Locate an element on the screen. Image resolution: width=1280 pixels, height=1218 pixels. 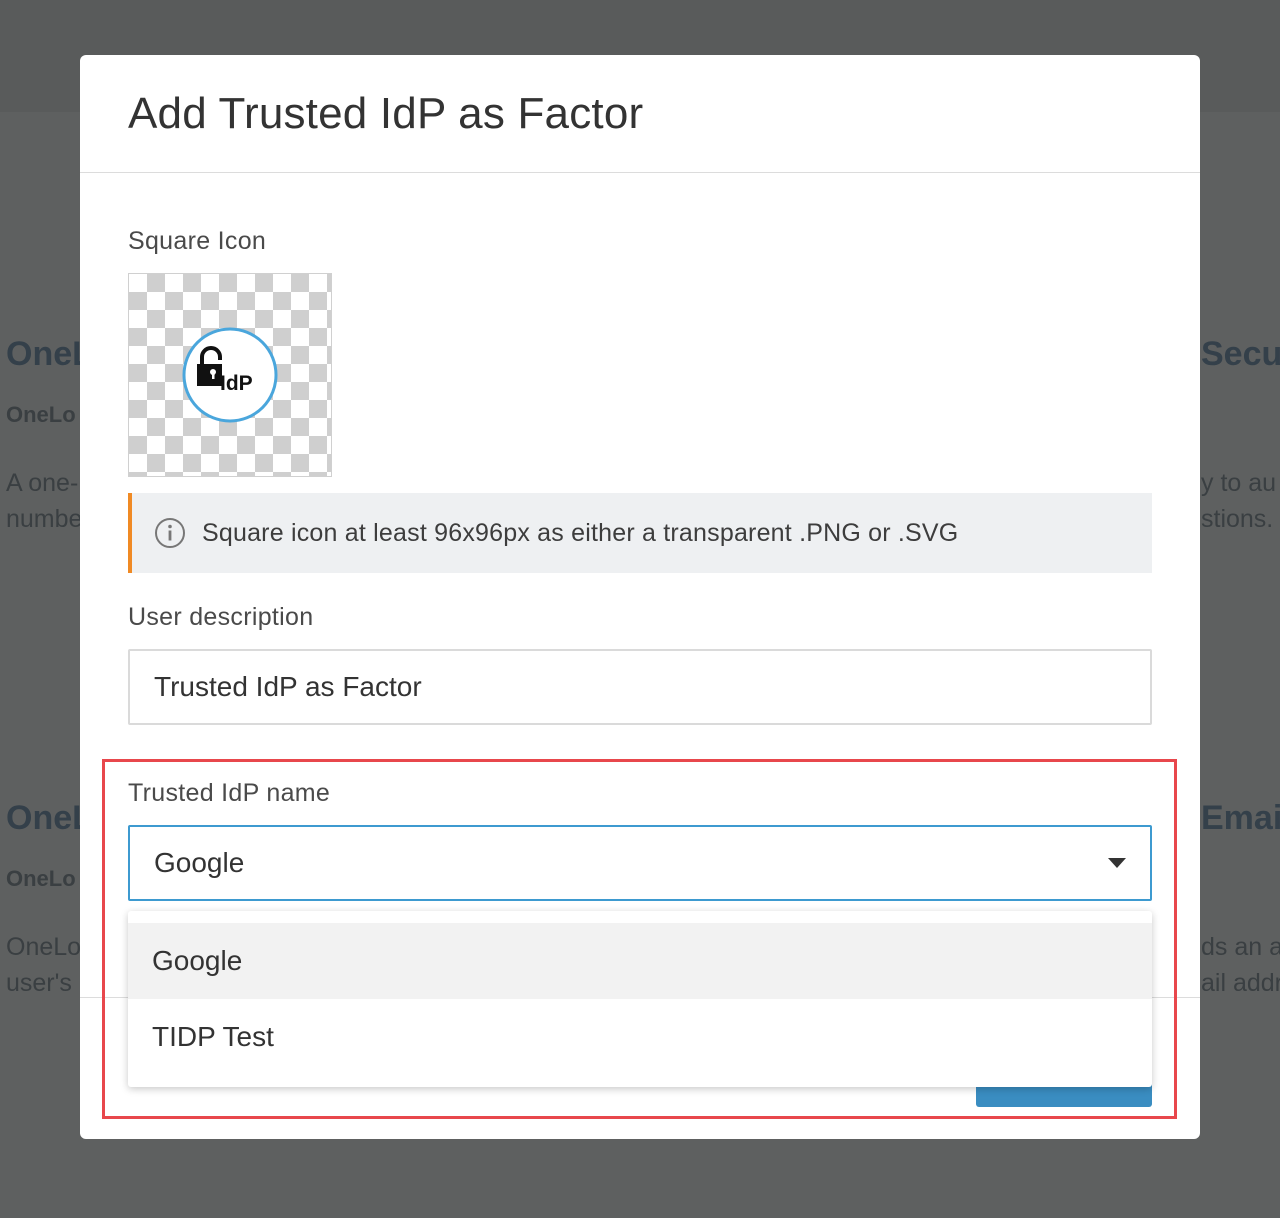
trusted-idp-selected-value: Google is located at coordinates (199, 862).